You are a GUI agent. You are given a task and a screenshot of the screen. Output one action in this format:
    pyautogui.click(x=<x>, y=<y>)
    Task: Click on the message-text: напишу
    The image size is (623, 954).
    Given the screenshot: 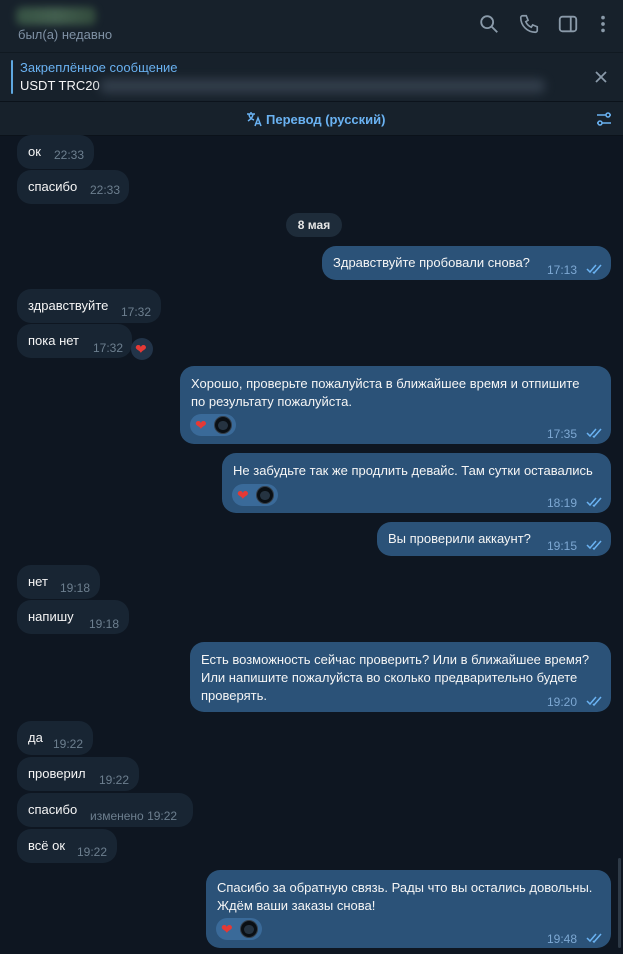 What is the action you would take?
    pyautogui.click(x=51, y=616)
    